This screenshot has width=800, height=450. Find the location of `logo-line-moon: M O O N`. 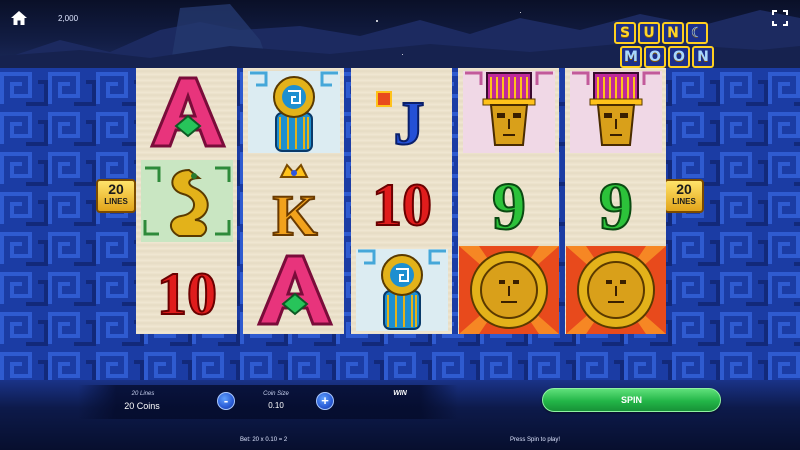

logo-line-moon: M O O N is located at coordinates (670, 57).